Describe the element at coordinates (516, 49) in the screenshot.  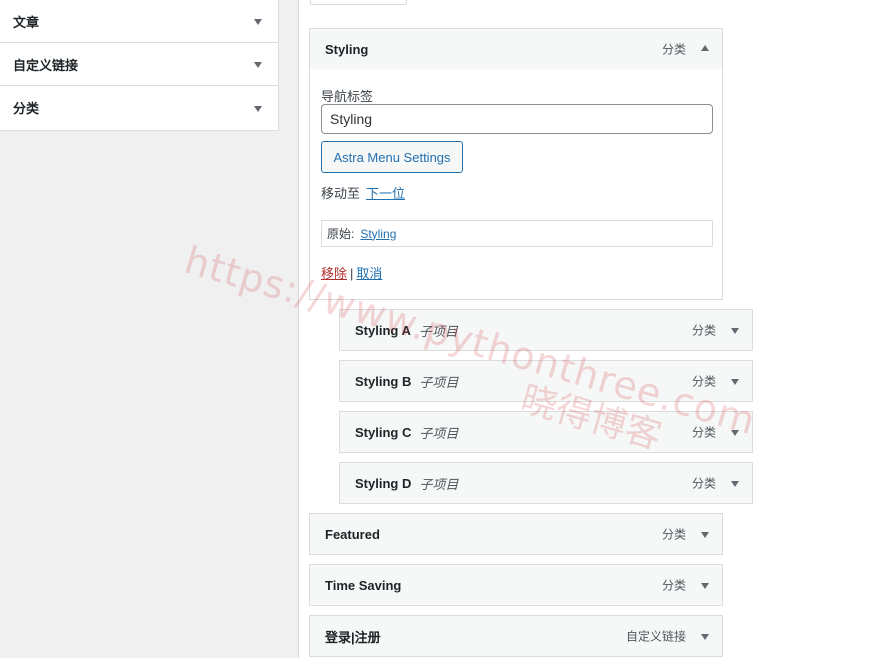
I see `menu-item-styling-header: Styling 分类` at that location.